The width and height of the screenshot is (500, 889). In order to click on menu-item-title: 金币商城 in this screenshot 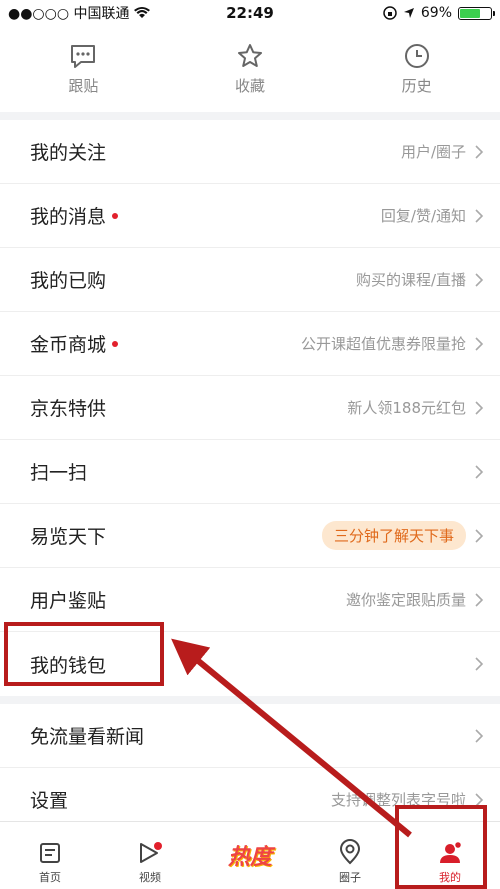, I will do `click(68, 345)`.